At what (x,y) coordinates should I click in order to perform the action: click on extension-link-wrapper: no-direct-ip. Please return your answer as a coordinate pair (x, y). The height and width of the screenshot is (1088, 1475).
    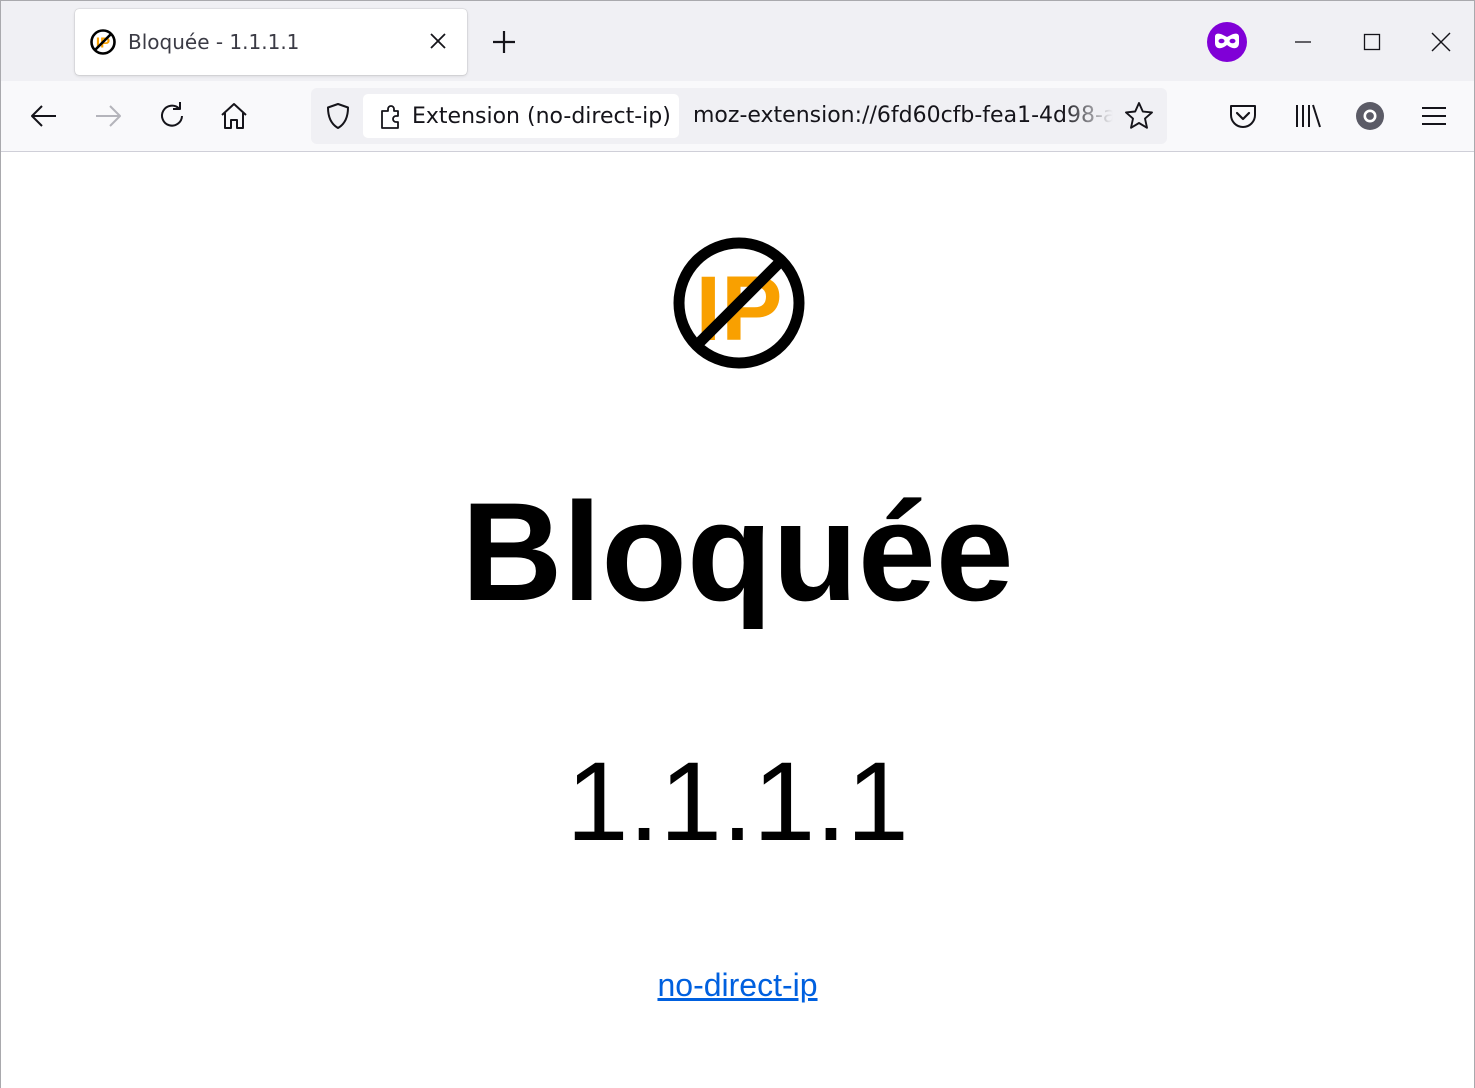
    Looking at the image, I should click on (737, 985).